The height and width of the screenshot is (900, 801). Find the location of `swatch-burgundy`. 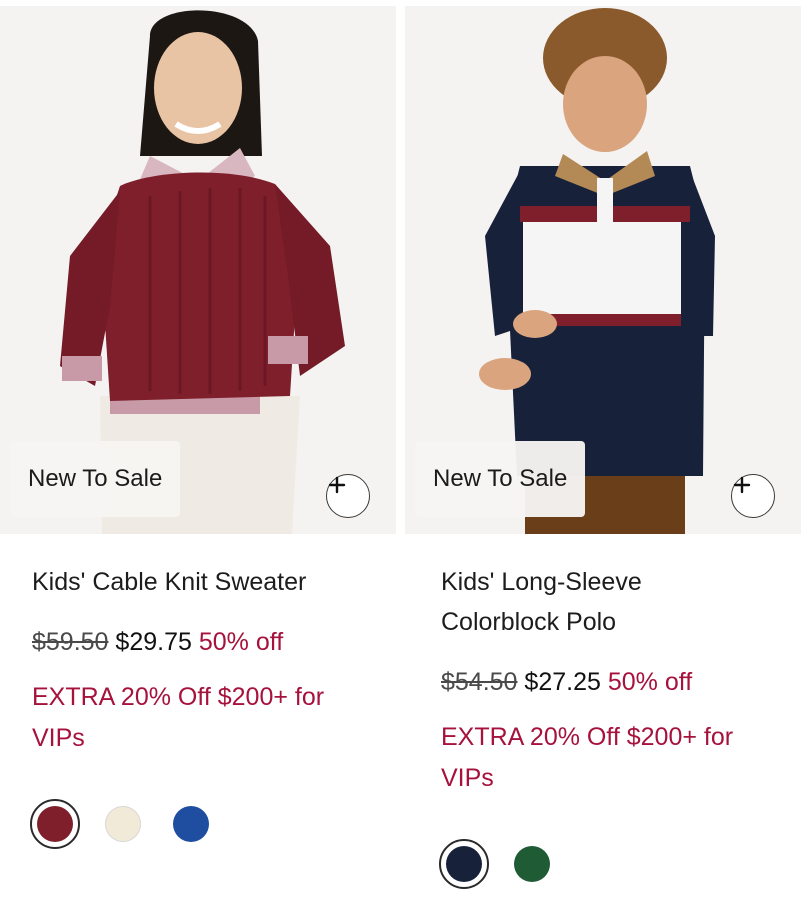

swatch-burgundy is located at coordinates (55, 824).